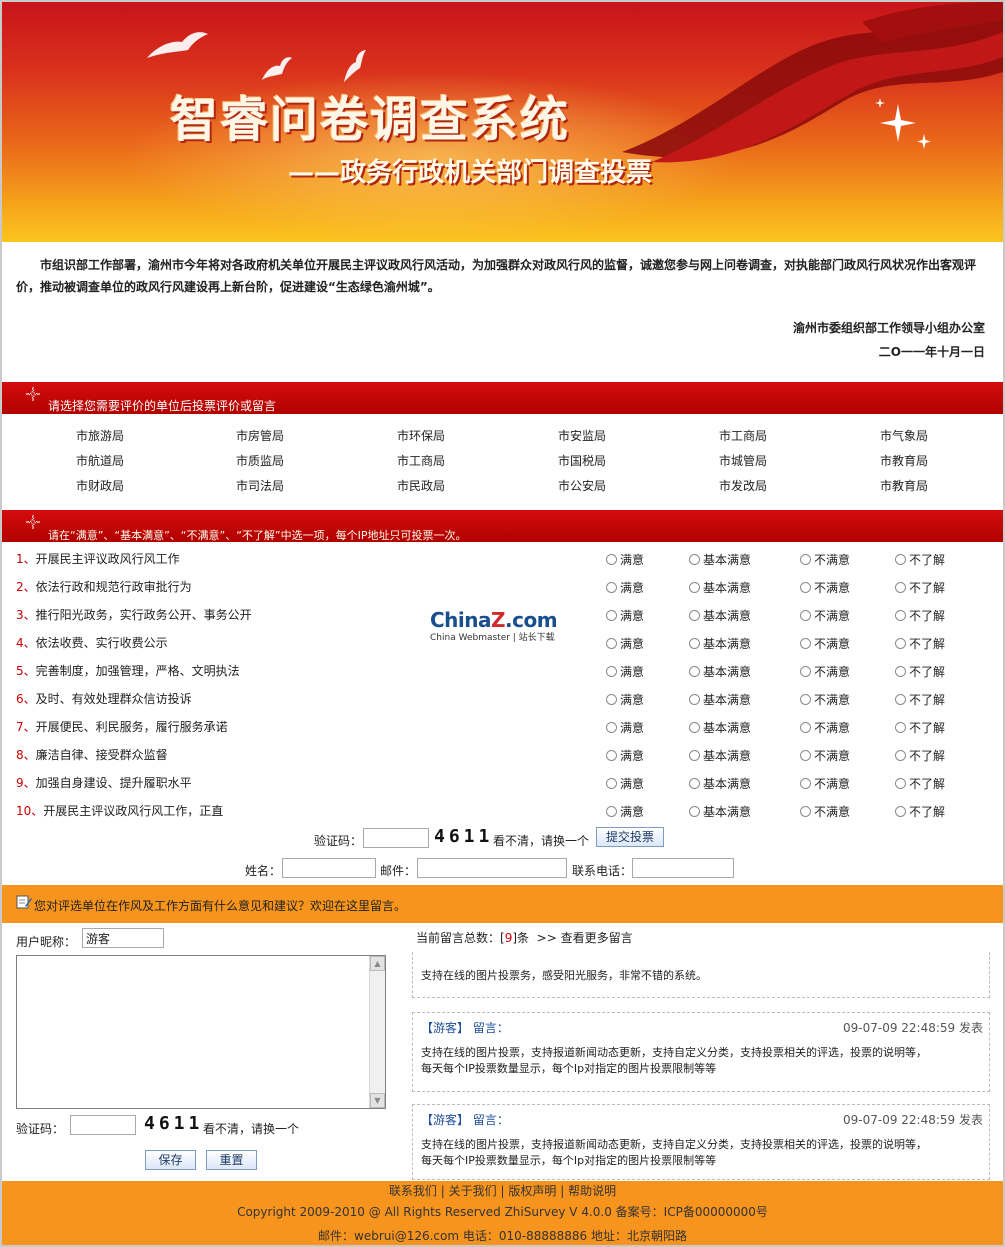 The width and height of the screenshot is (1005, 1247). What do you see at coordinates (582, 435) in the screenshot?
I see `unit-link: 市安监局` at bounding box center [582, 435].